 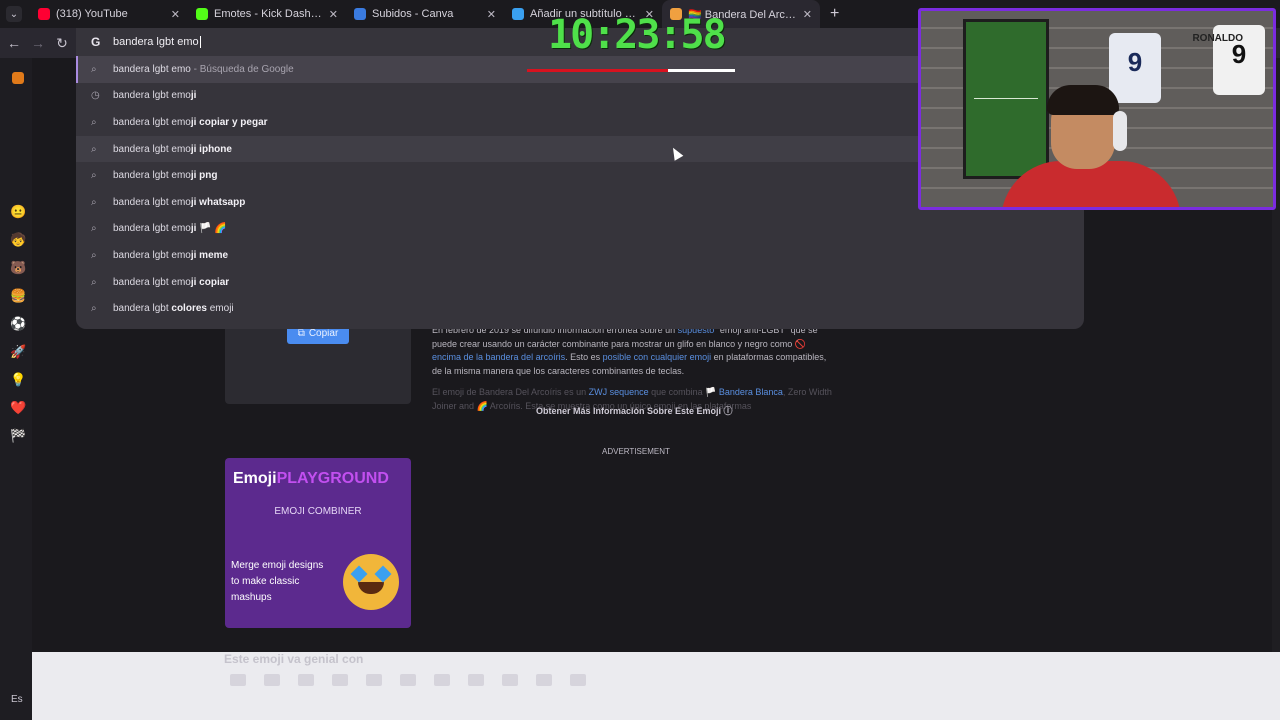 I want to click on browser-tab: Emotes - Kick Dashboard ✕, so click(x=267, y=14).